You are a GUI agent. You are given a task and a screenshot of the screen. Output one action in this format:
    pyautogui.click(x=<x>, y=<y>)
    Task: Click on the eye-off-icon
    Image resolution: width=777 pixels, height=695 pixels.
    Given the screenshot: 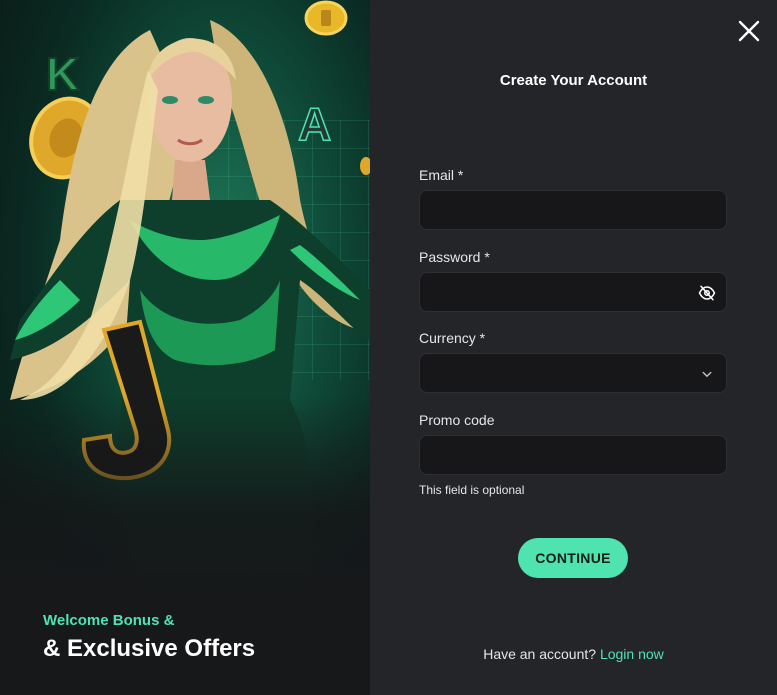 What is the action you would take?
    pyautogui.click(x=707, y=293)
    